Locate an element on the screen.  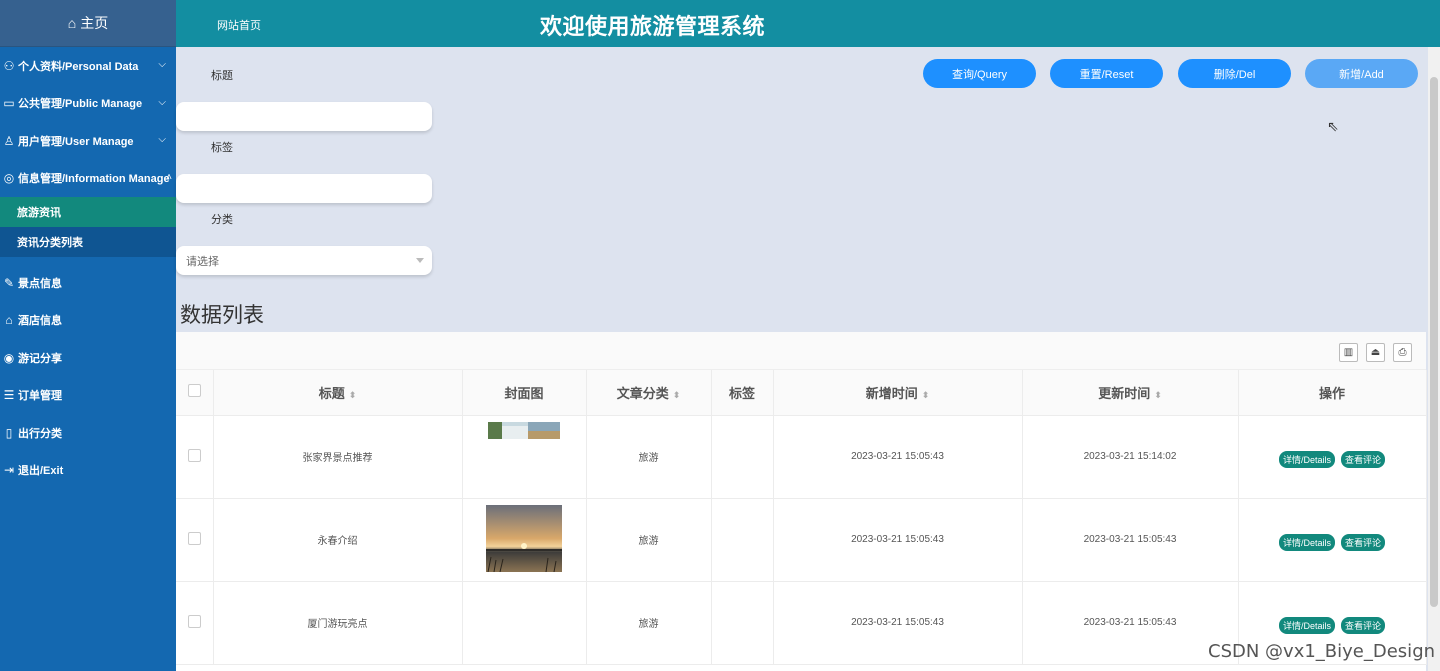
sidebar-item-information-manage: ◎ 信息管理/Information Manage ˄ is located at coordinates (88, 179).